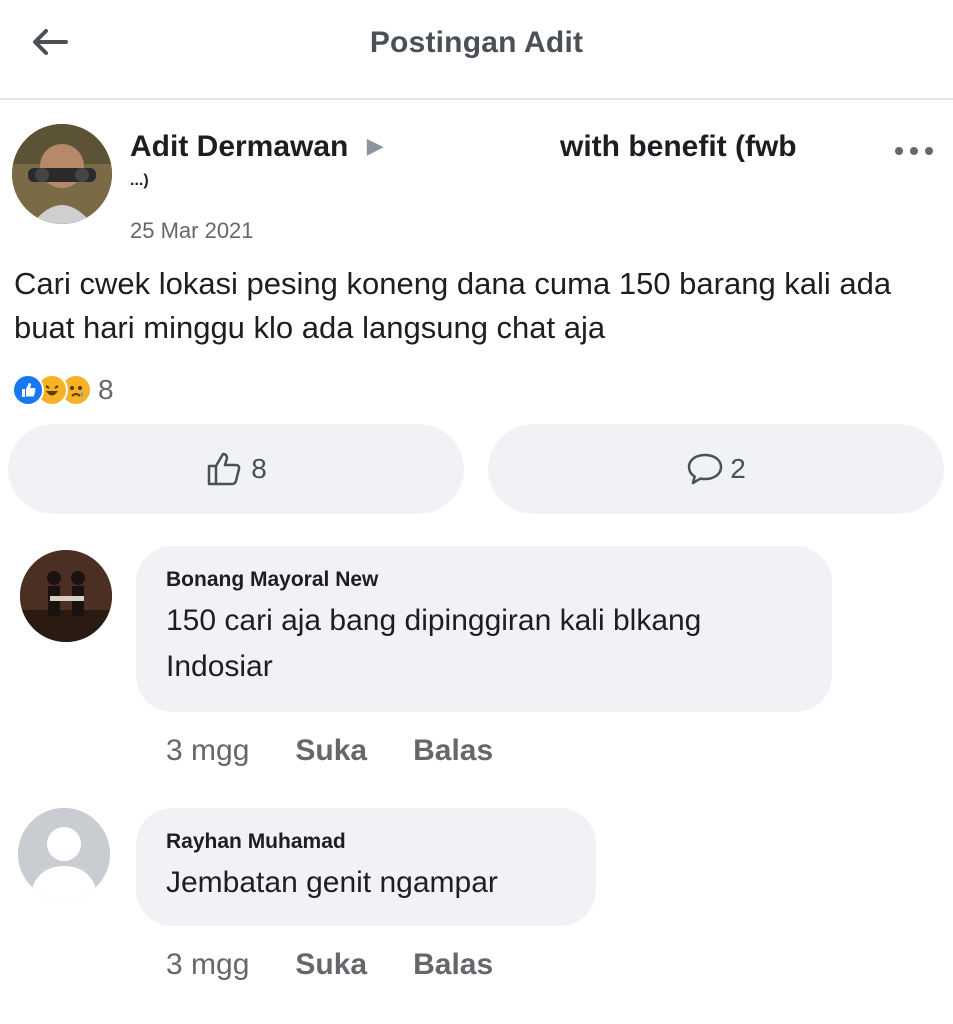 The width and height of the screenshot is (953, 1024). Describe the element at coordinates (63, 390) in the screenshot. I see `reactions-summary: 8` at that location.